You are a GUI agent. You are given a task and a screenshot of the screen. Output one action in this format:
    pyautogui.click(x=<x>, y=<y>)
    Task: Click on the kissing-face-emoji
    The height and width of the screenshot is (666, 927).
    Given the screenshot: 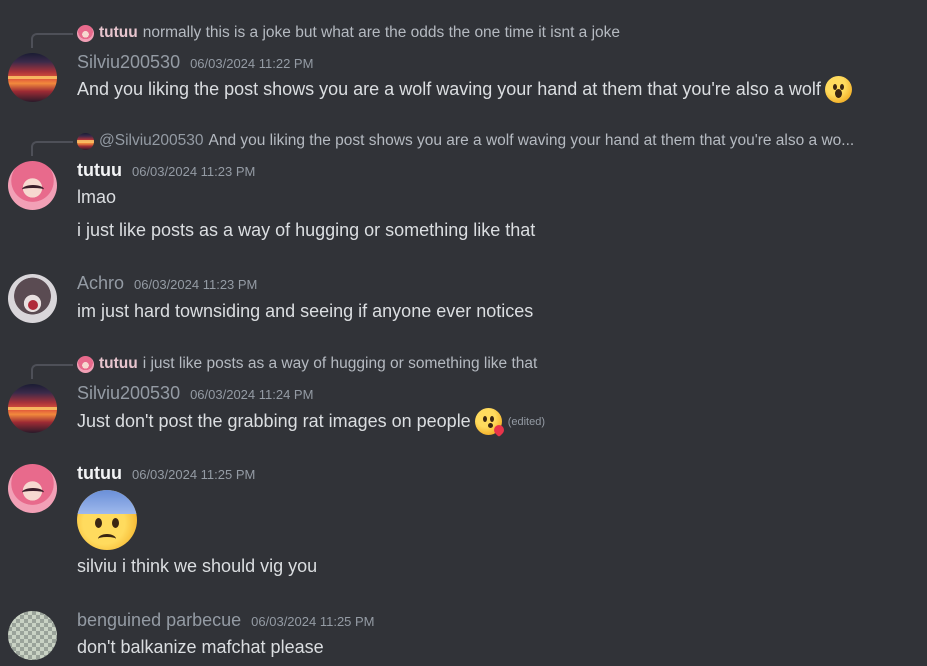 What is the action you would take?
    pyautogui.click(x=490, y=423)
    